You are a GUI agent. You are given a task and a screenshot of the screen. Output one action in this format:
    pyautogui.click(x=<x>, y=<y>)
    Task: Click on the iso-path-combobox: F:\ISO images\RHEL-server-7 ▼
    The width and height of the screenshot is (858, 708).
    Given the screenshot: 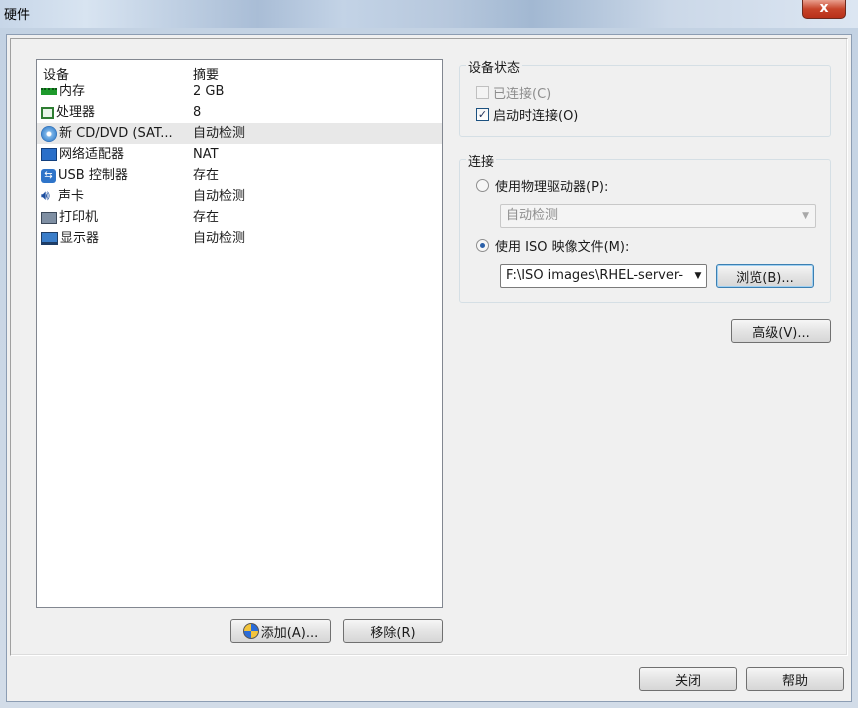 What is the action you would take?
    pyautogui.click(x=603, y=276)
    